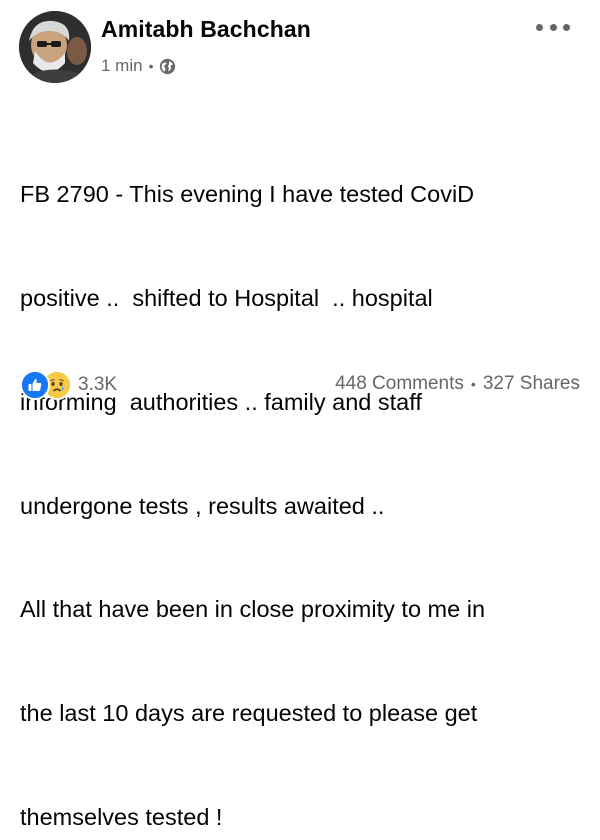 The width and height of the screenshot is (600, 840). What do you see at coordinates (206, 29) in the screenshot?
I see `author-name: Amitabh Bachchan` at bounding box center [206, 29].